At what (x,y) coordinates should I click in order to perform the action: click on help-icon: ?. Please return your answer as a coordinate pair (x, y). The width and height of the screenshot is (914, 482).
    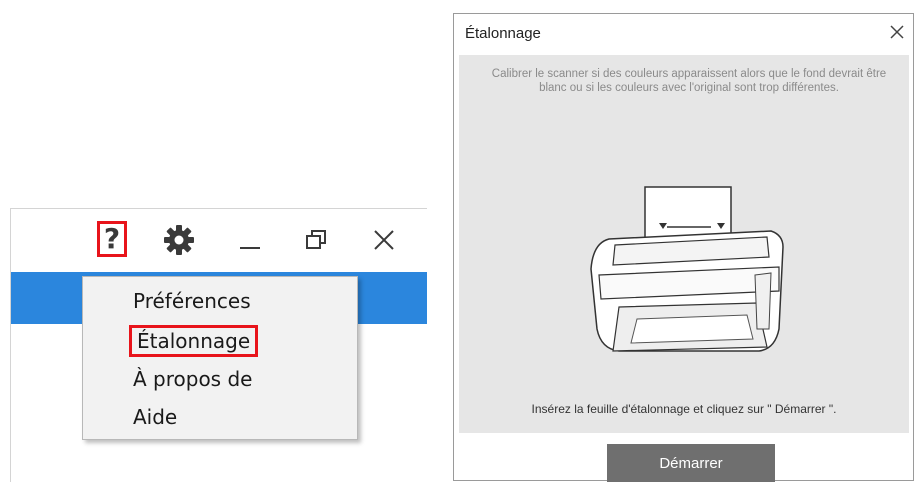
    Looking at the image, I should click on (112, 238).